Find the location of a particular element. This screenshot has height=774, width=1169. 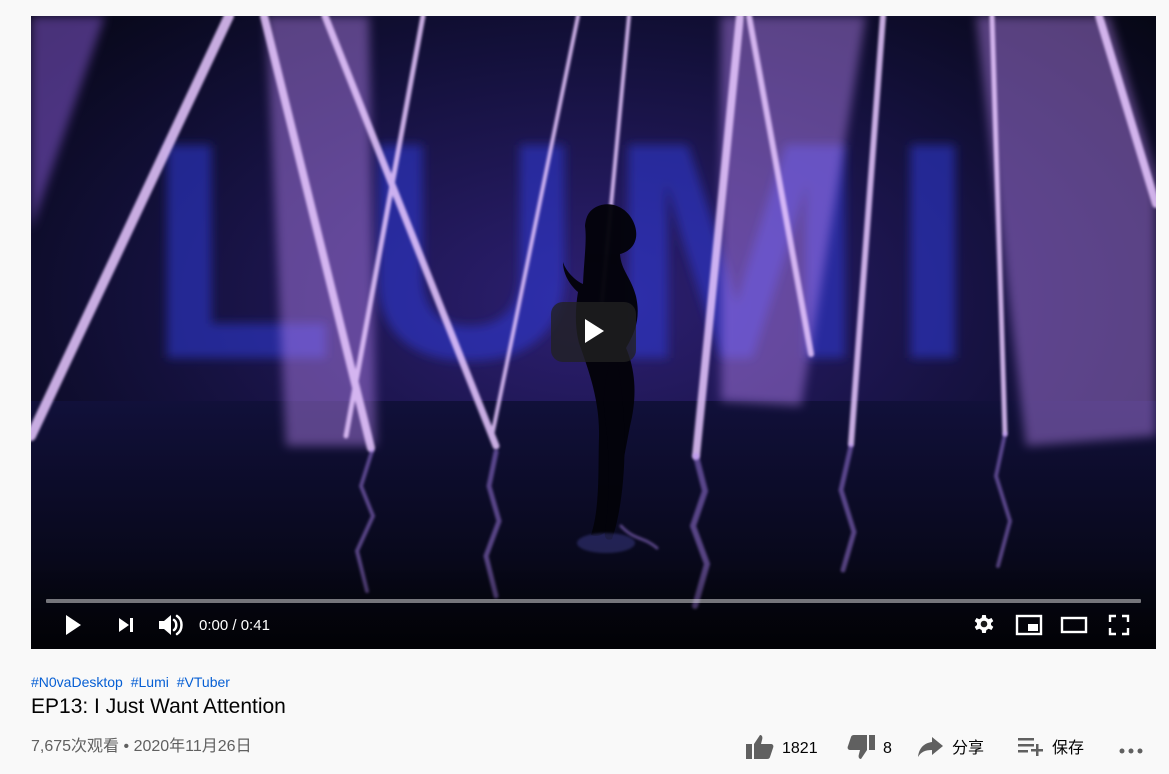

save-label: 保存 is located at coordinates (1068, 748).